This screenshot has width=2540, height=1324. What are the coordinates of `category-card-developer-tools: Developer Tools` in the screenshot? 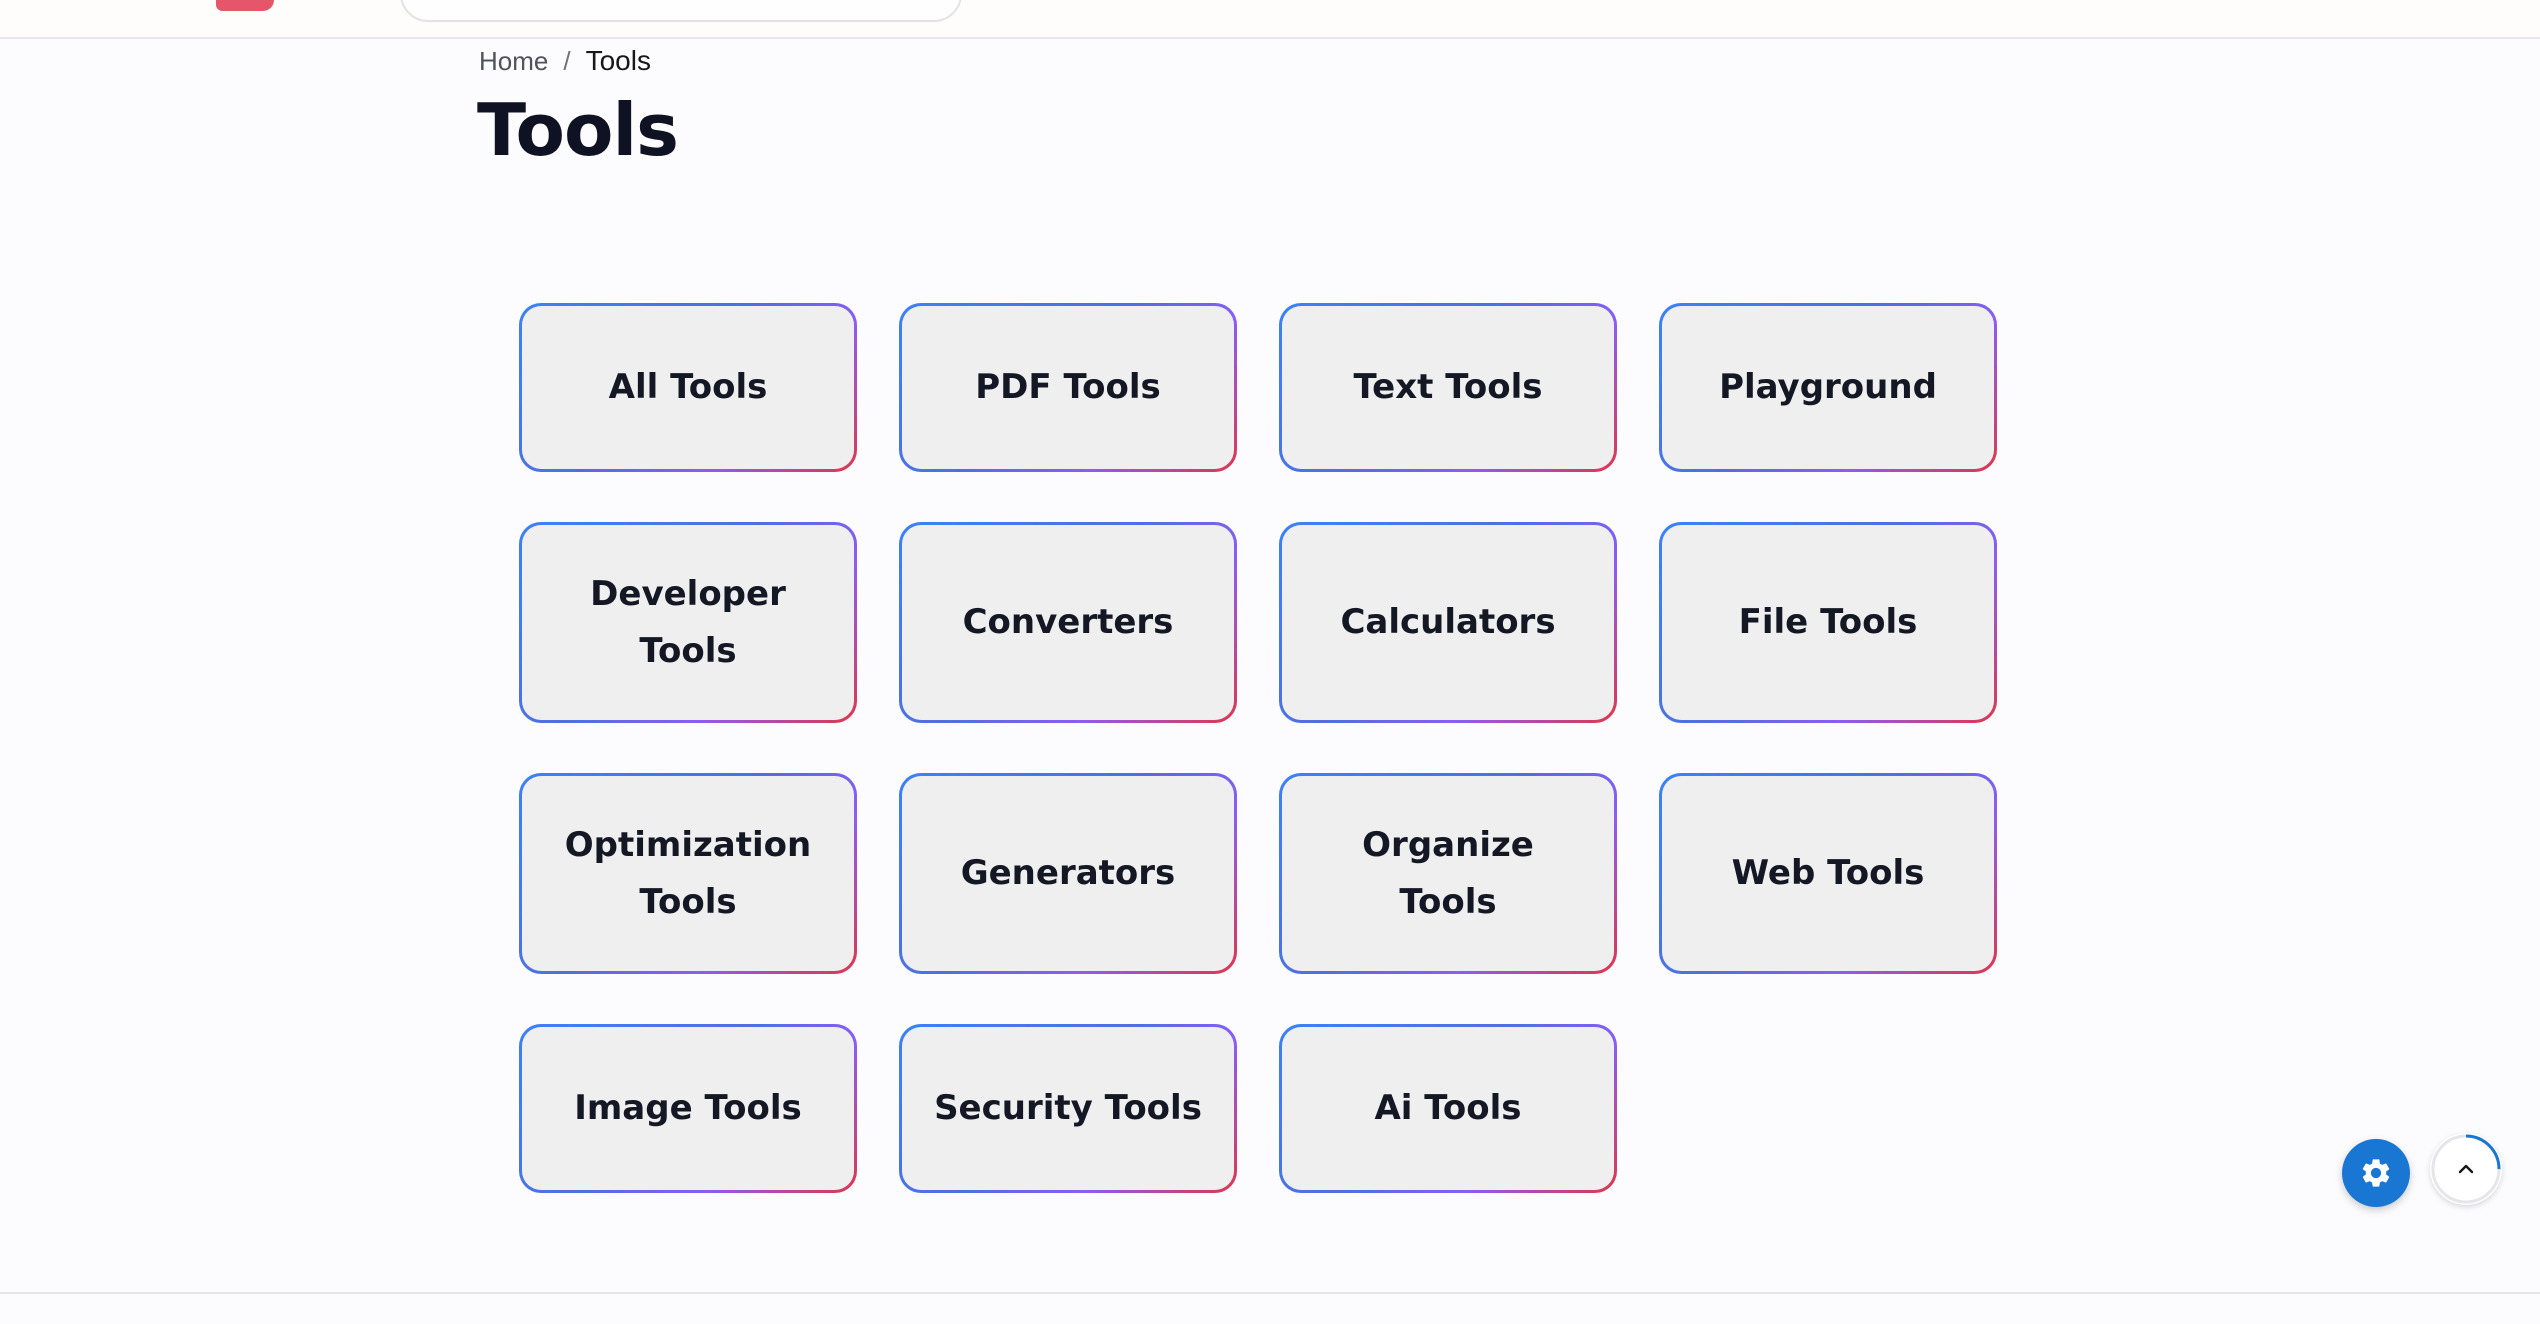 It's located at (688, 622).